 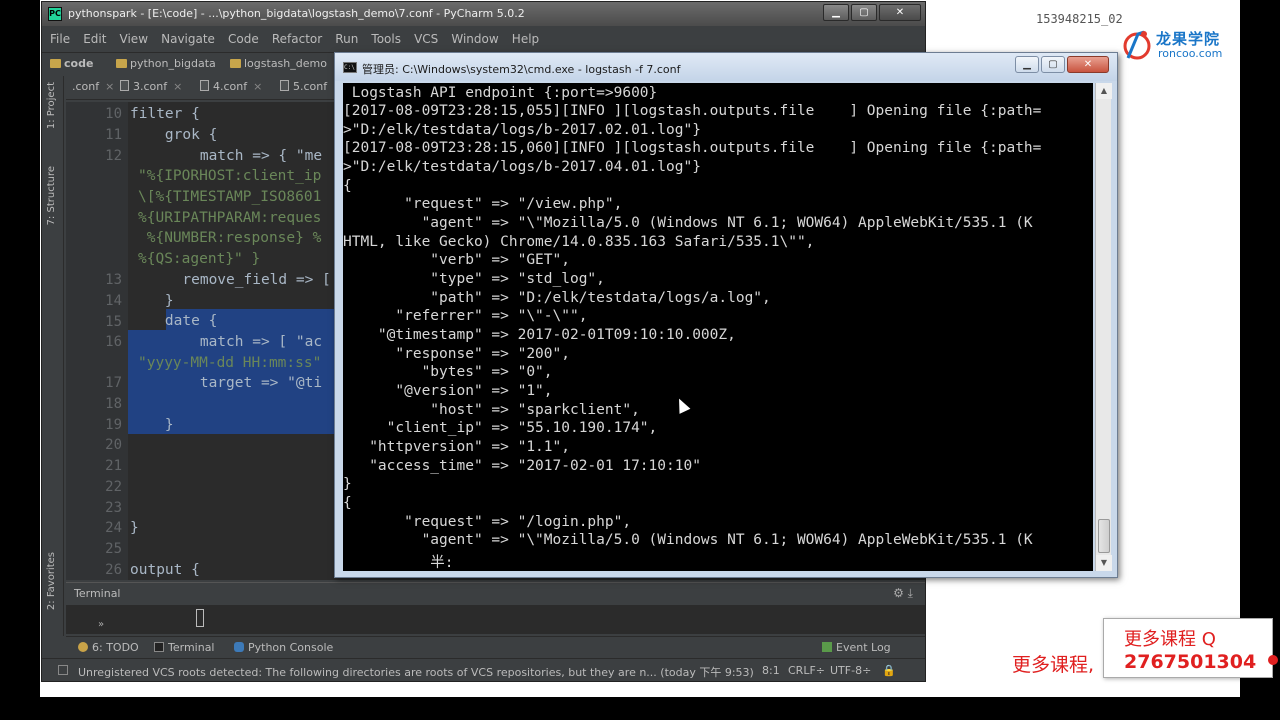 What do you see at coordinates (60, 39) in the screenshot?
I see `menu-file: File` at bounding box center [60, 39].